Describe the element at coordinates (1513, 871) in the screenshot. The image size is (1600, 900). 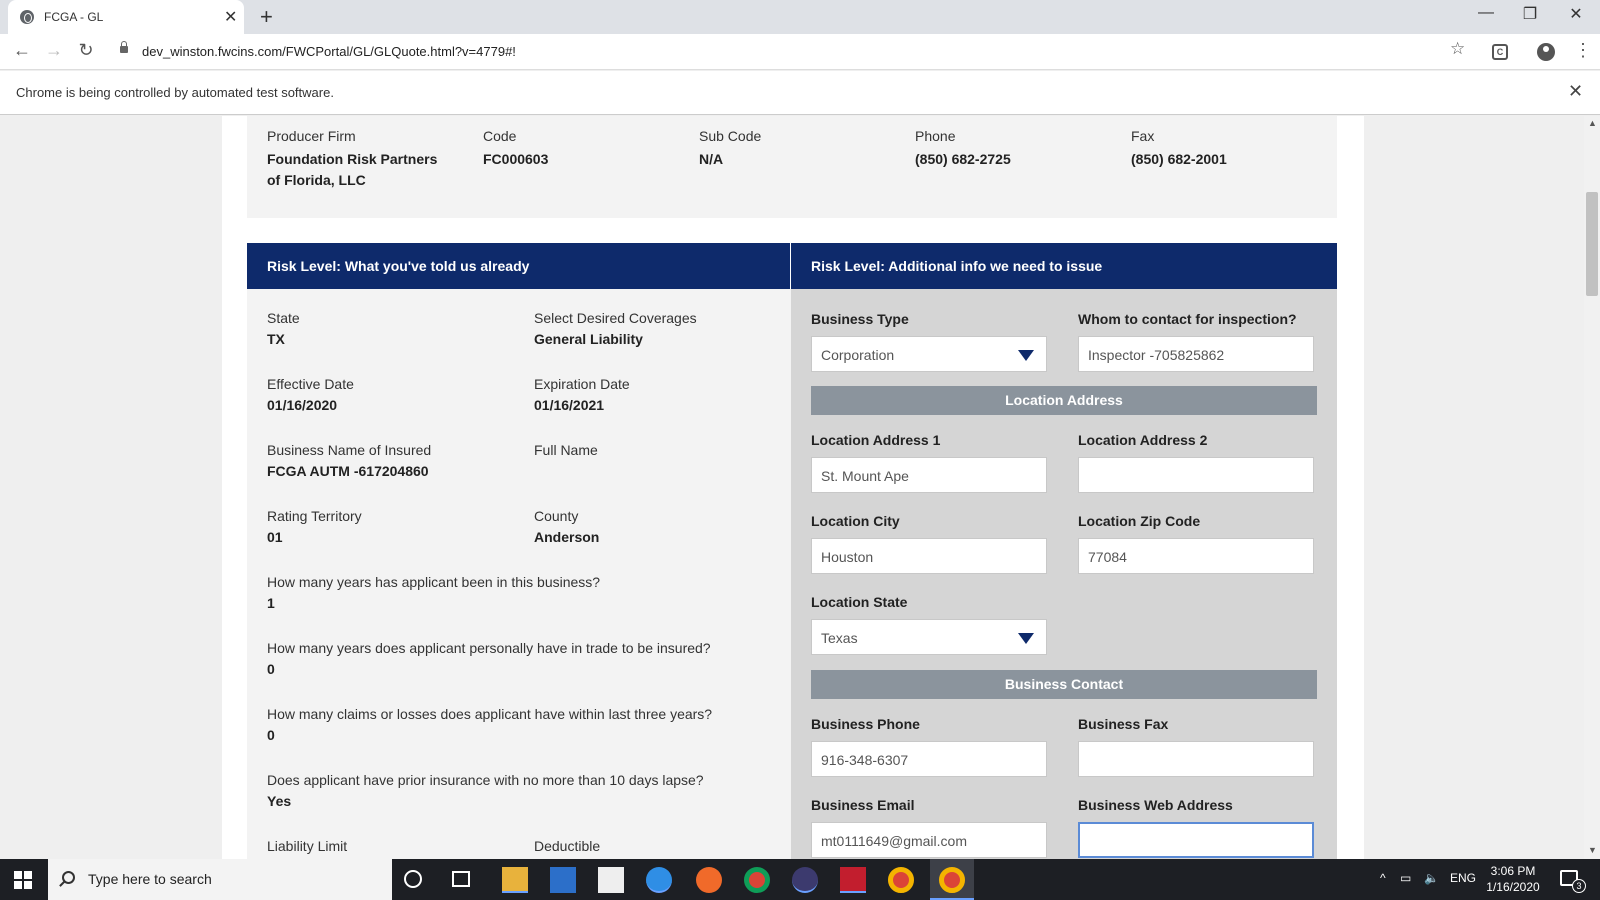
I see `clock-time: 3:06 PM` at that location.